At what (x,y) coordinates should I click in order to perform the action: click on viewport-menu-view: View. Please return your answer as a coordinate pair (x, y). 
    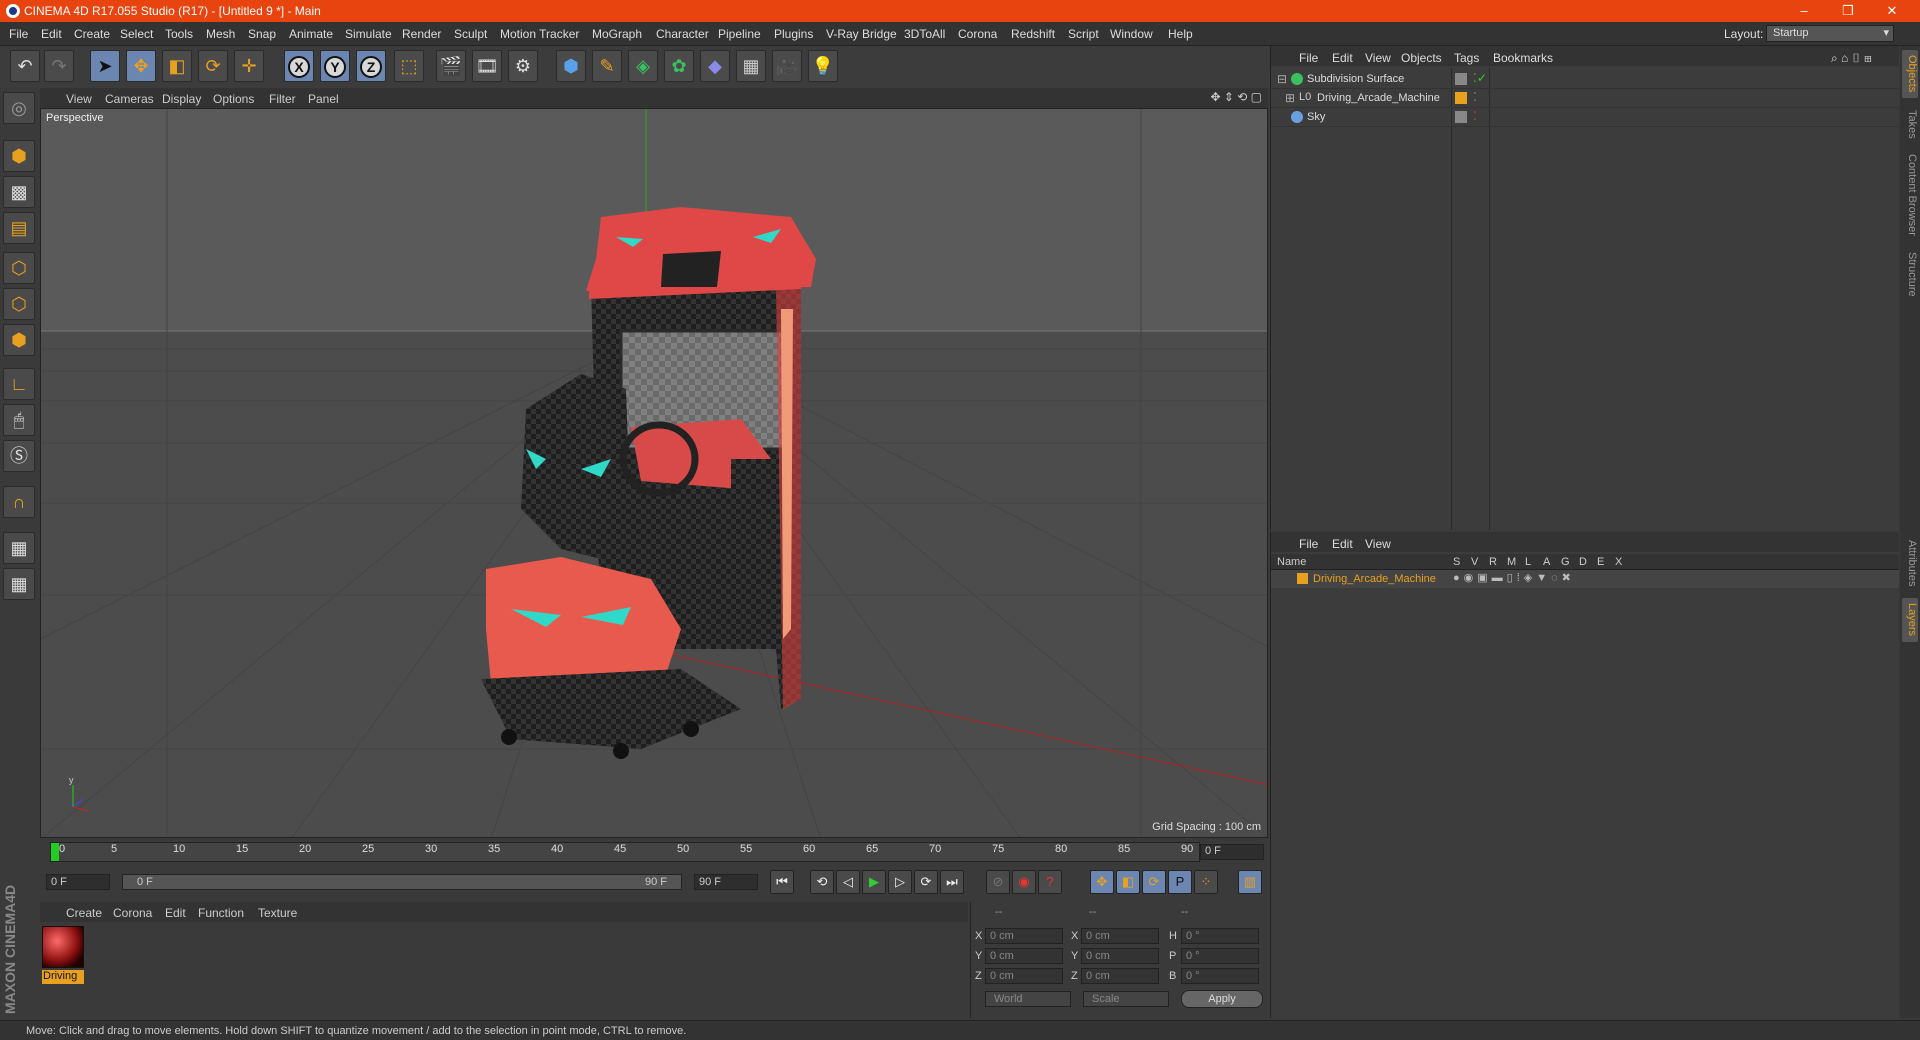
    Looking at the image, I should click on (79, 99).